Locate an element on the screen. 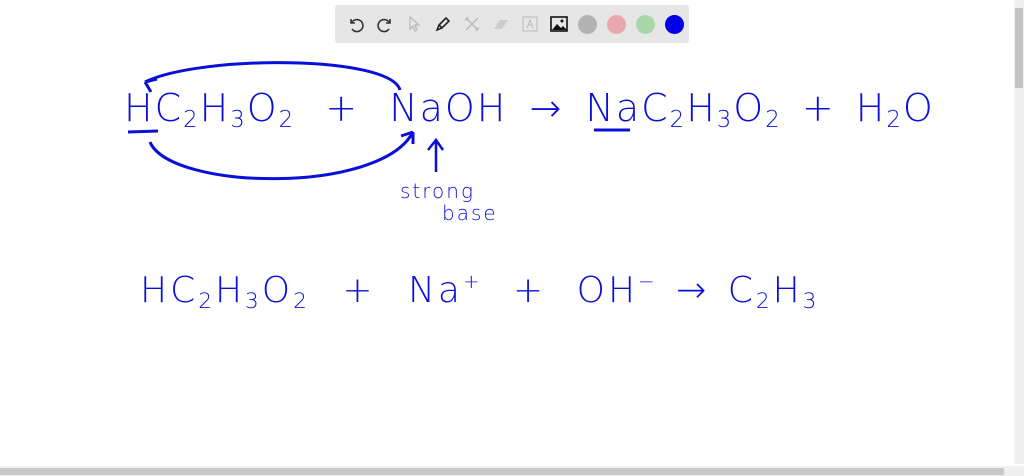 Image resolution: width=1024 pixels, height=476 pixels. ink-strokes is located at coordinates (378, 121).